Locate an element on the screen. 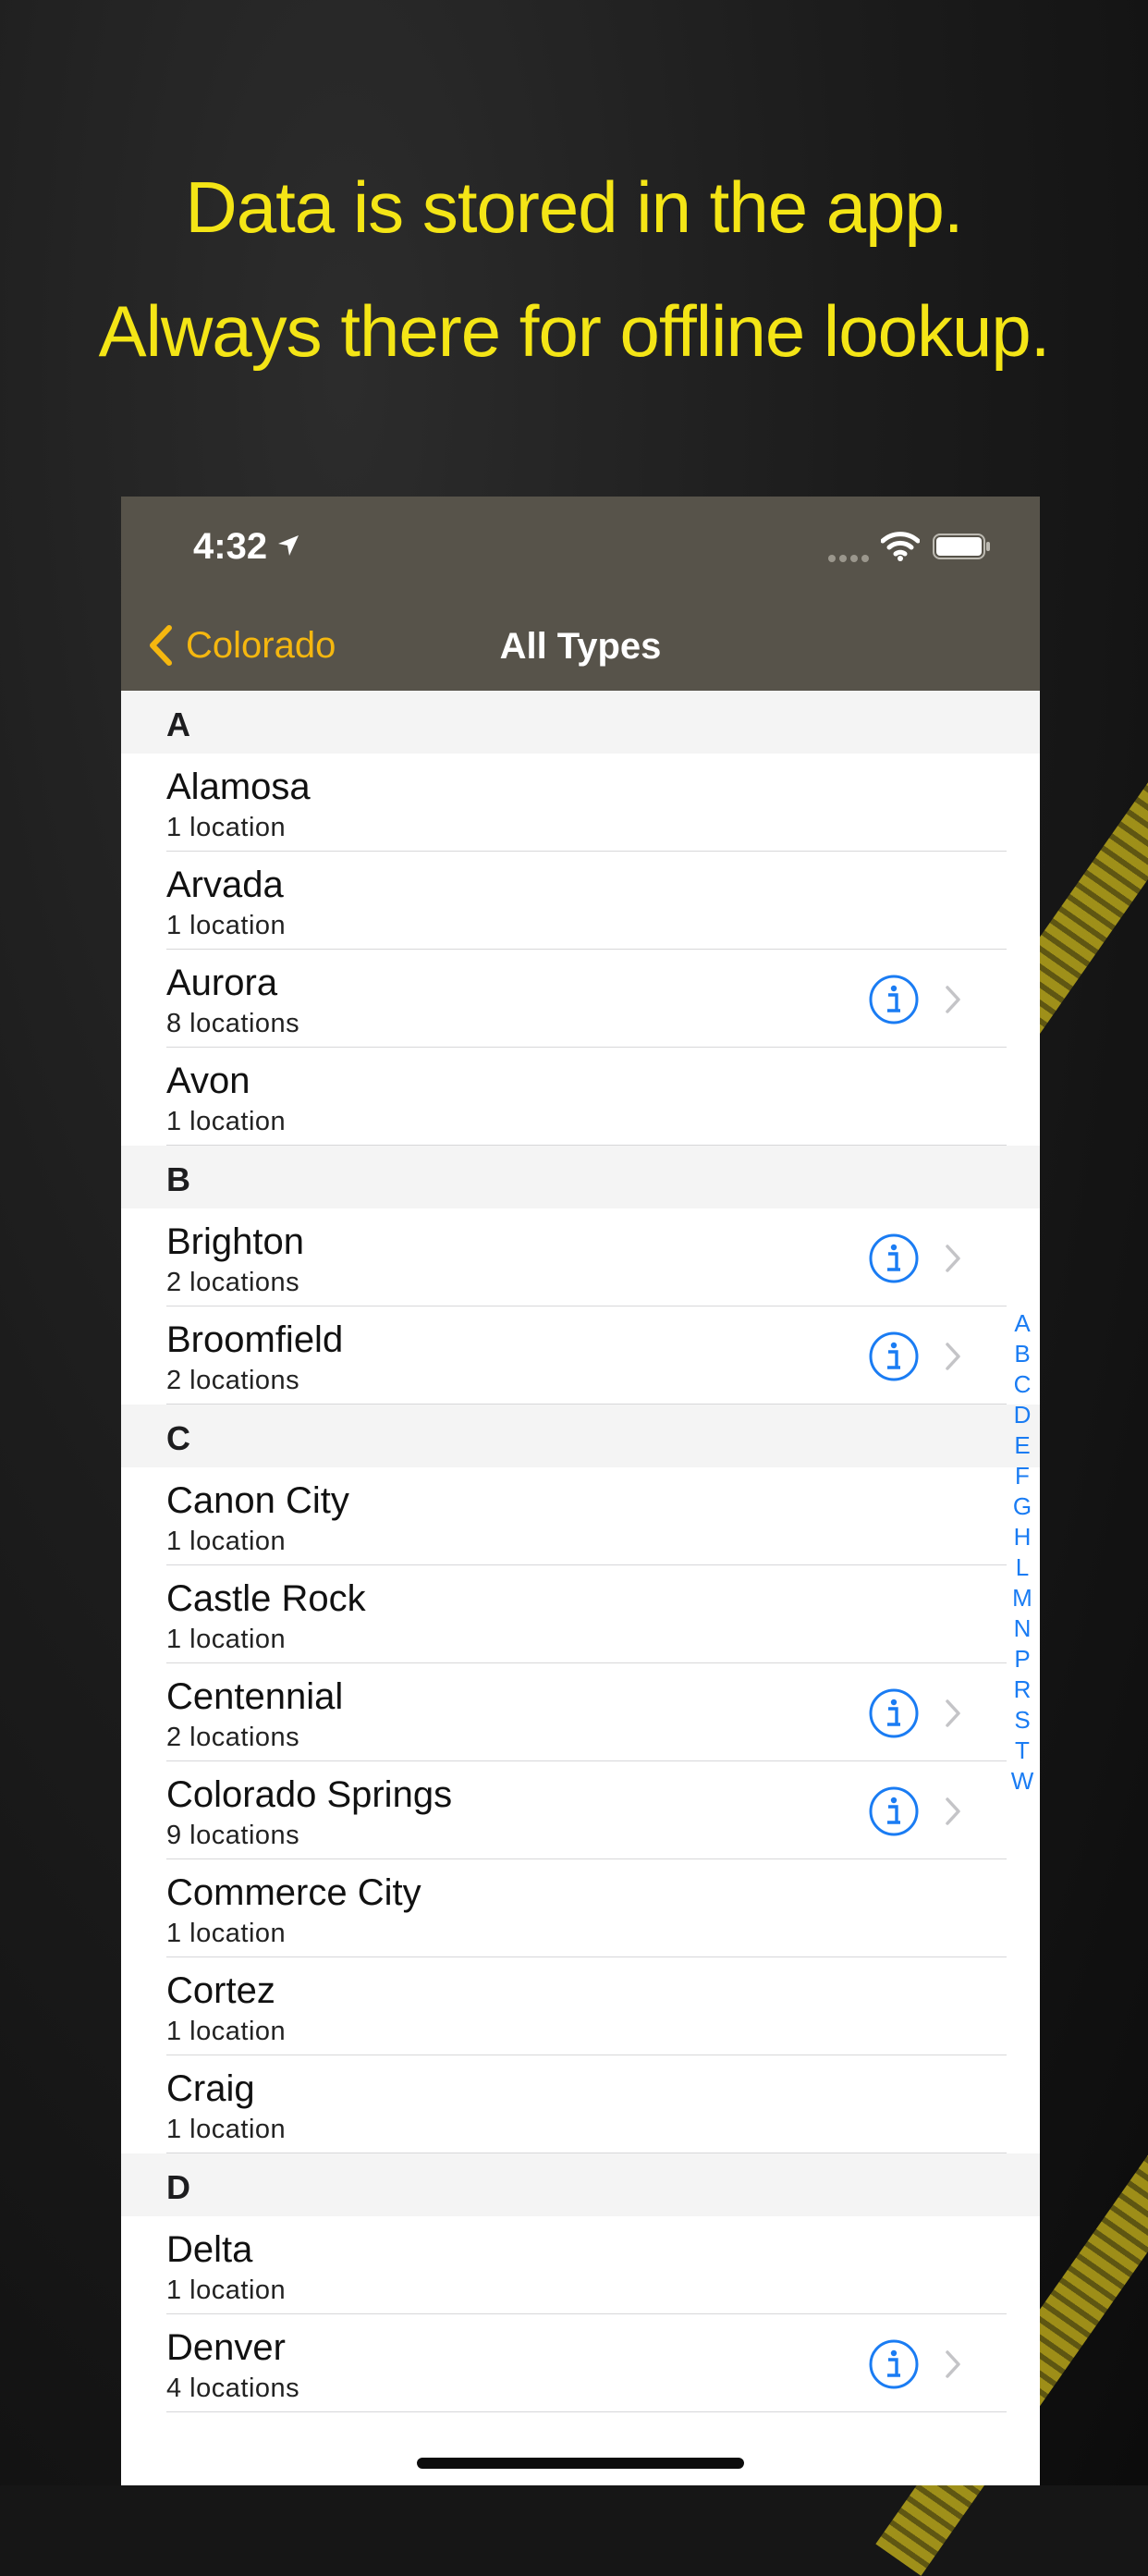 The width and height of the screenshot is (1148, 2576). city-name: Colorado Springs is located at coordinates (309, 1794).